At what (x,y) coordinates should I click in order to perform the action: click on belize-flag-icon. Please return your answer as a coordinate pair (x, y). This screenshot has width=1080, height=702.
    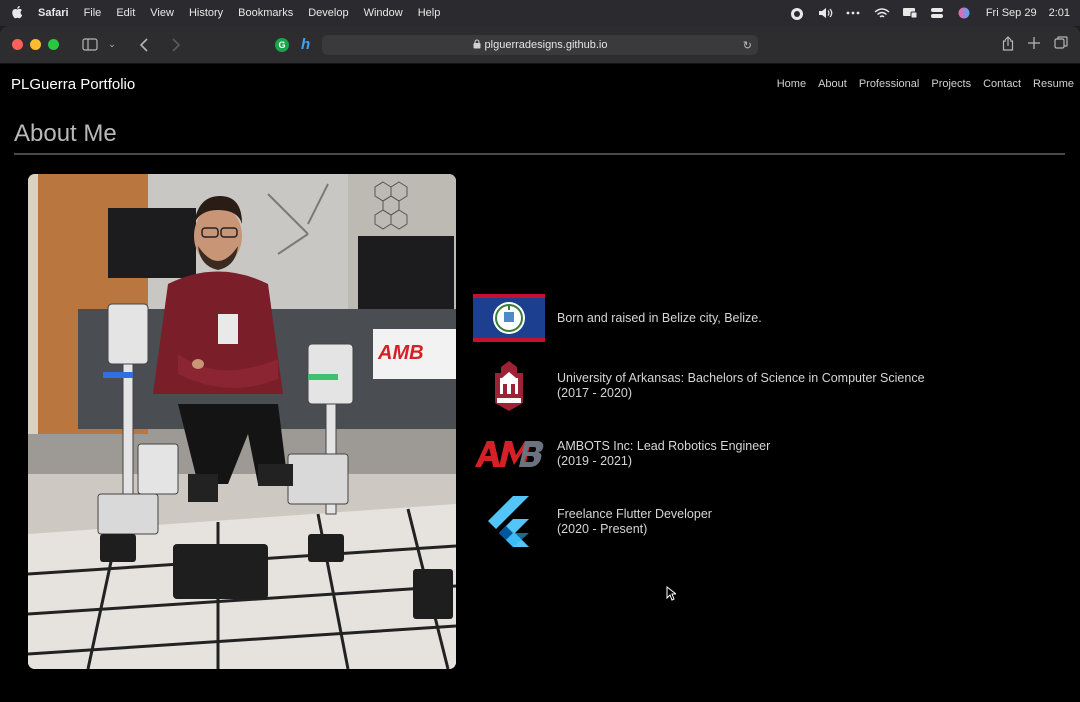
    Looking at the image, I should click on (509, 318).